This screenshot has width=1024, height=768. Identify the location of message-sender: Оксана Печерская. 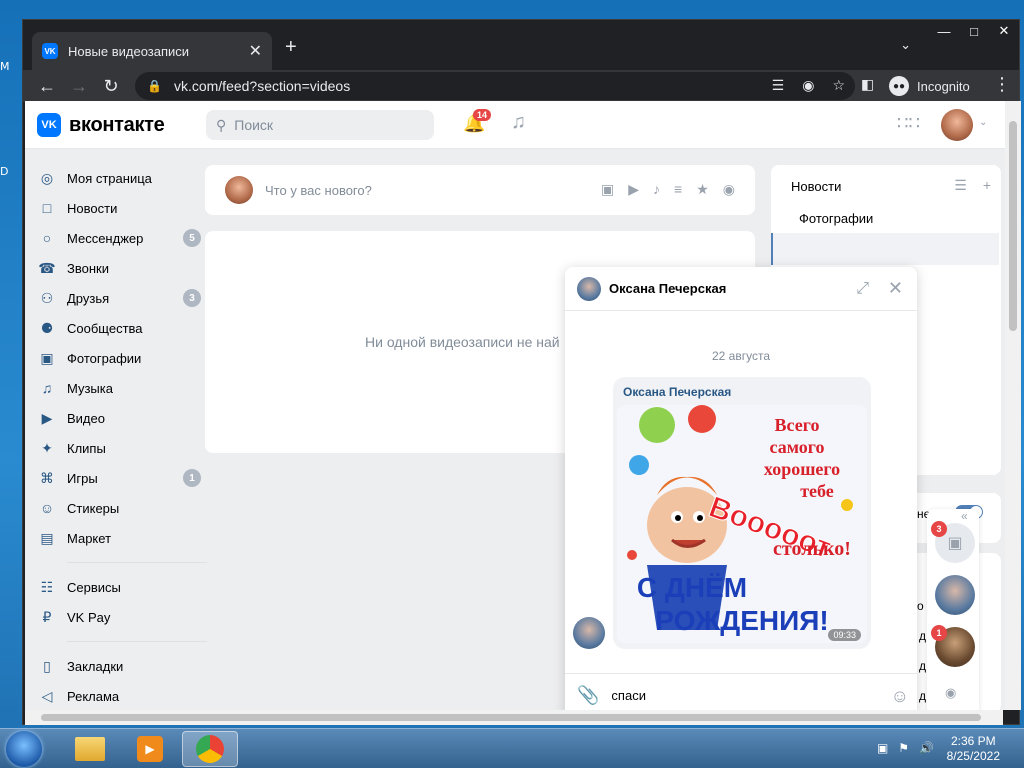
(677, 392).